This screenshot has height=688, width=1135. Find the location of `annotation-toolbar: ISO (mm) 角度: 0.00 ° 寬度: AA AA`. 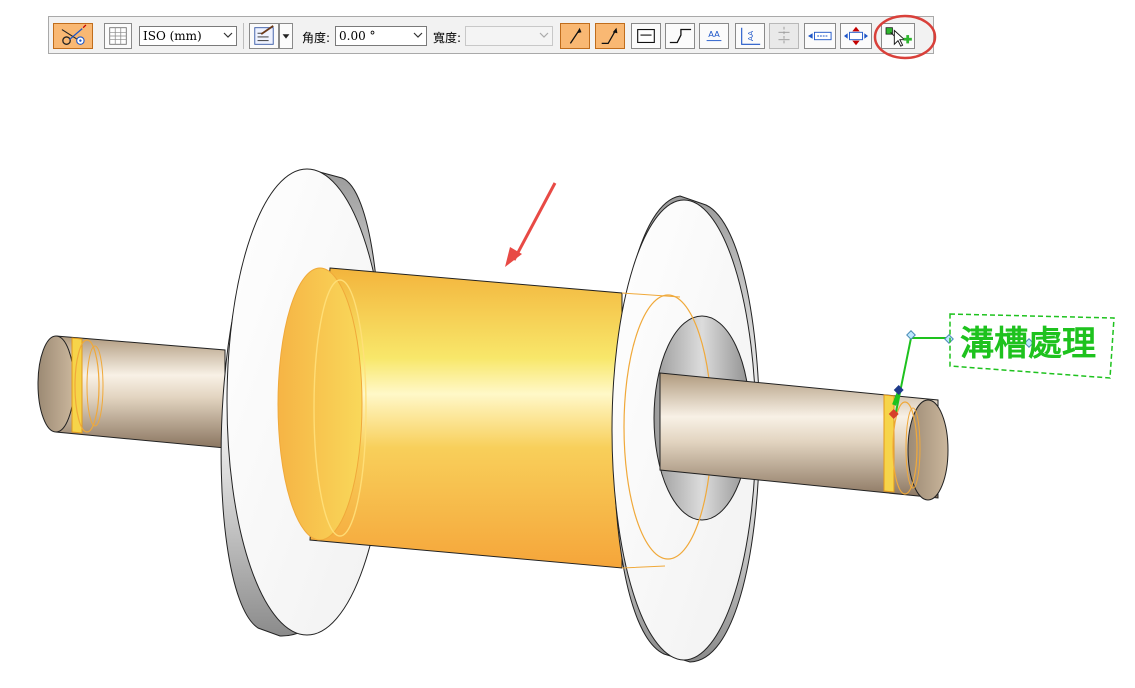

annotation-toolbar: ISO (mm) 角度: 0.00 ° 寬度: AA AA is located at coordinates (491, 35).